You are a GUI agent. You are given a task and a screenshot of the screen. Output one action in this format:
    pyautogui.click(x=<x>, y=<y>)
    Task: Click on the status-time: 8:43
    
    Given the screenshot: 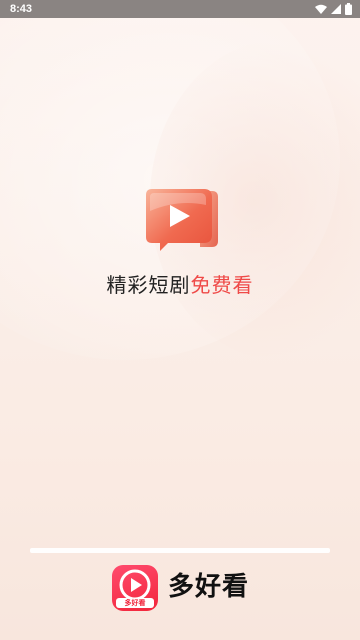 What is the action you would take?
    pyautogui.click(x=21, y=9)
    